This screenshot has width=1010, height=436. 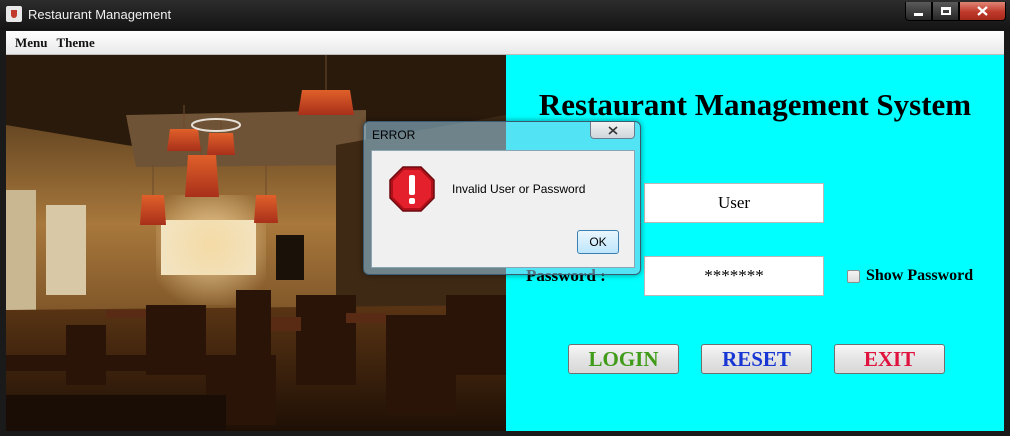 I want to click on dialog-close-button, so click(x=612, y=130).